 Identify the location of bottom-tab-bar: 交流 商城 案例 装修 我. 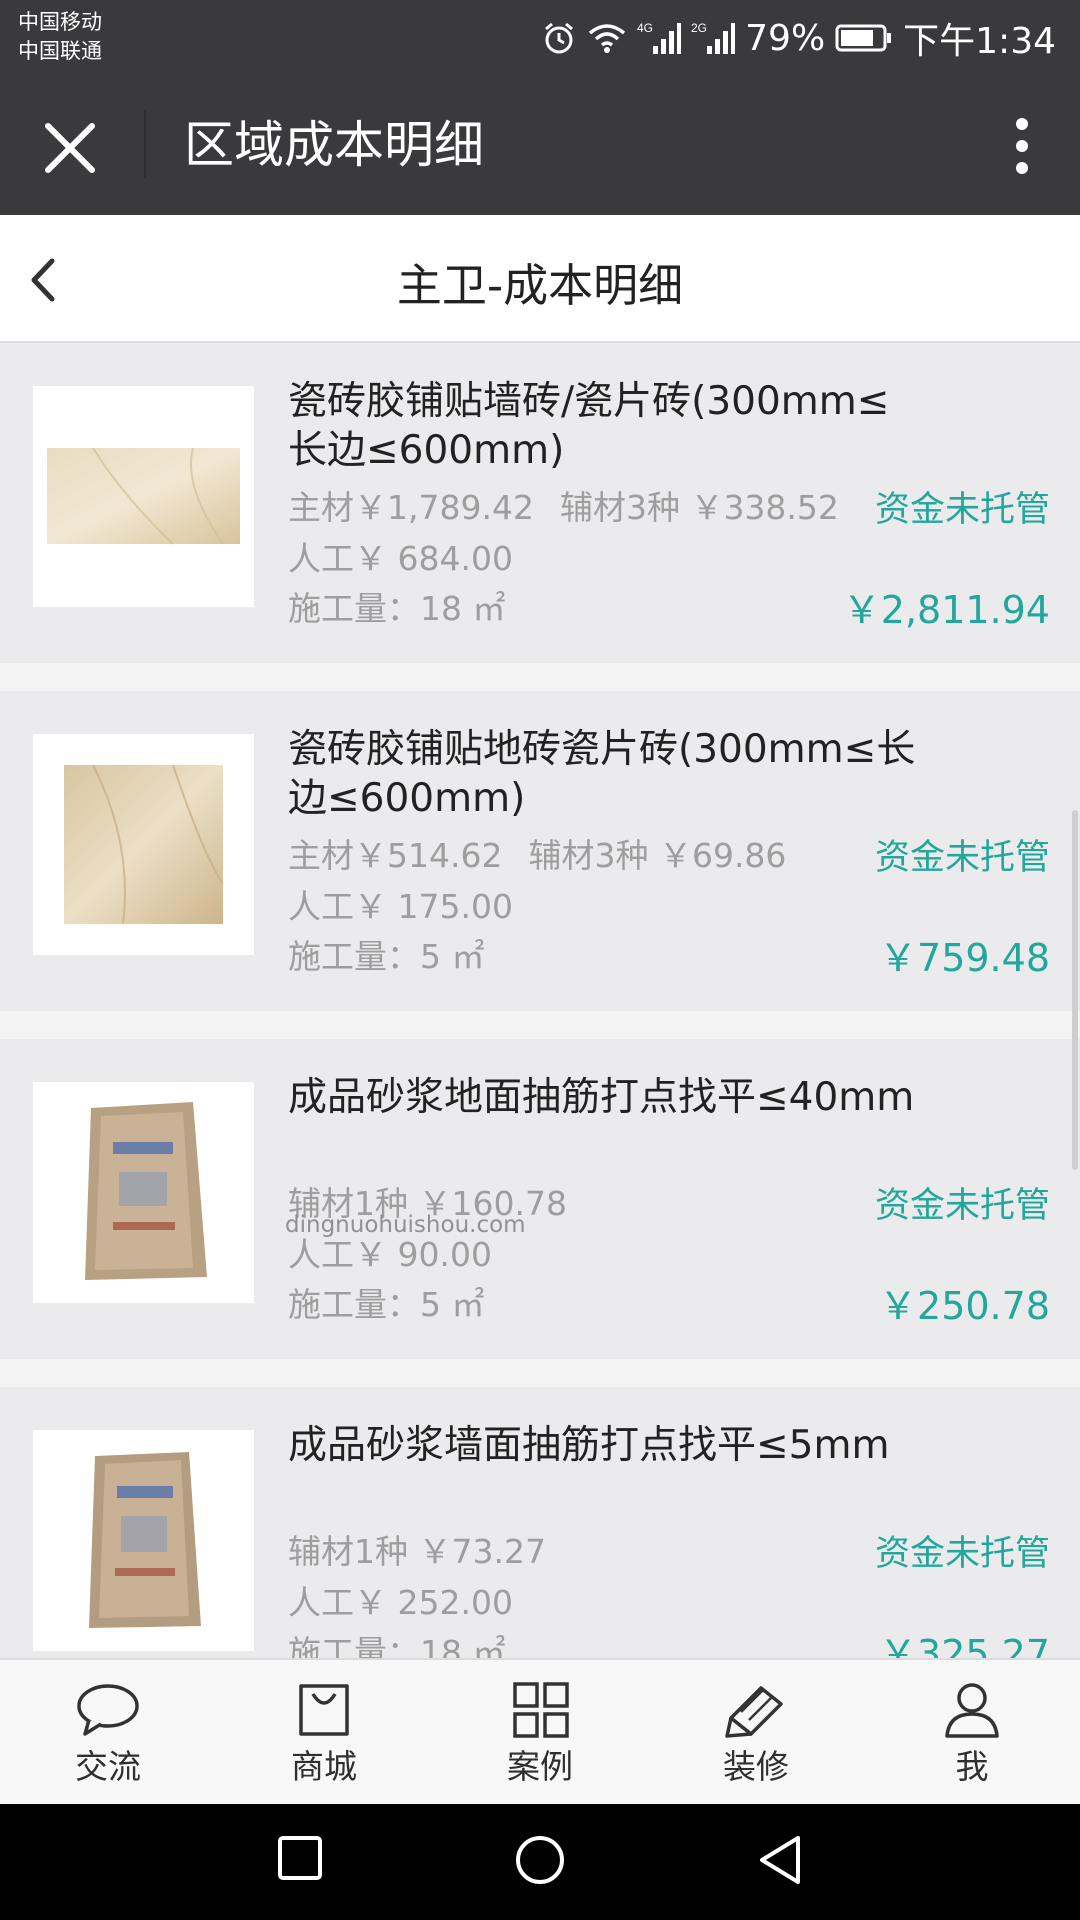
(540, 1732).